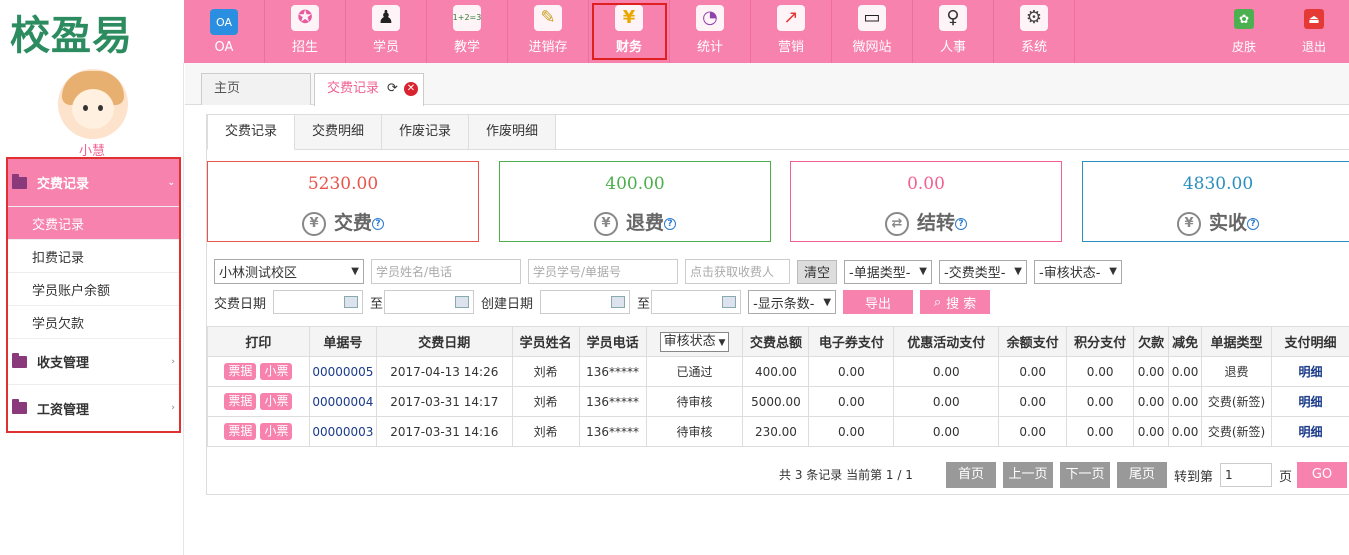 This screenshot has height=555, width=1349. I want to click on close-icon: ✕, so click(410, 88).